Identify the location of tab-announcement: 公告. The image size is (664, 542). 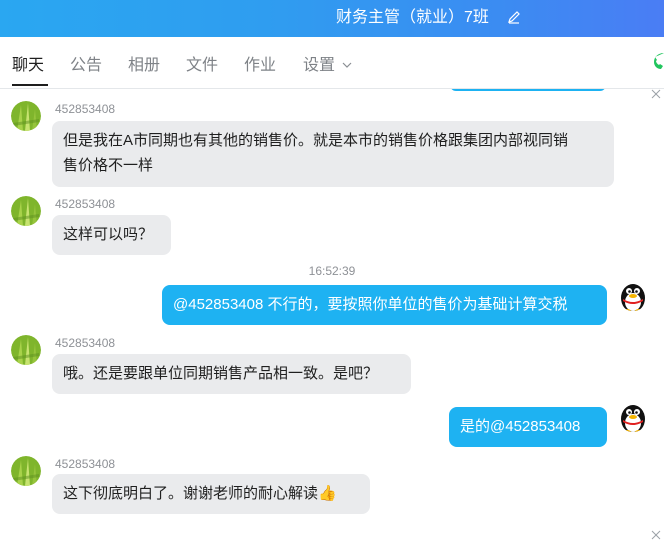
(86, 66).